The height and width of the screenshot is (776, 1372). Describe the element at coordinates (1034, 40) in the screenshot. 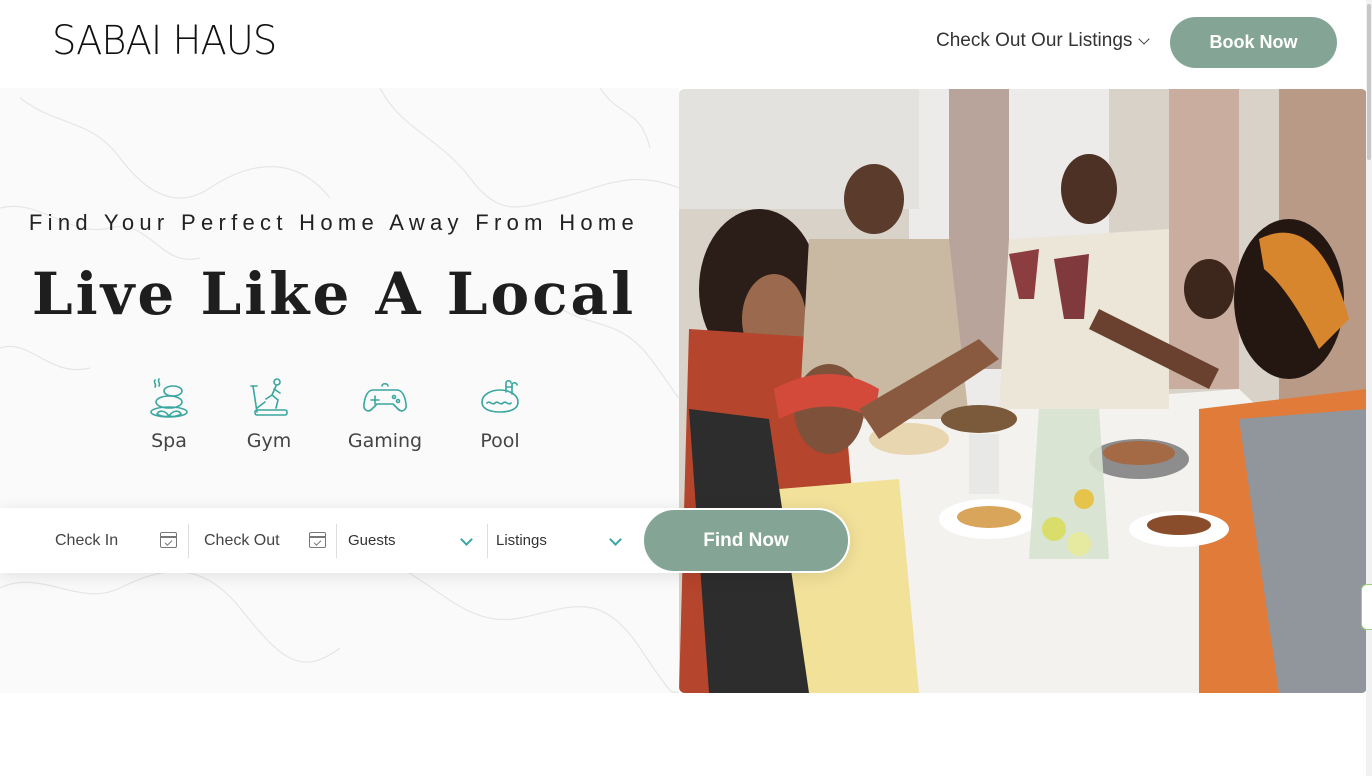

I see `nav-listings-label: Check Out Our Listings` at that location.